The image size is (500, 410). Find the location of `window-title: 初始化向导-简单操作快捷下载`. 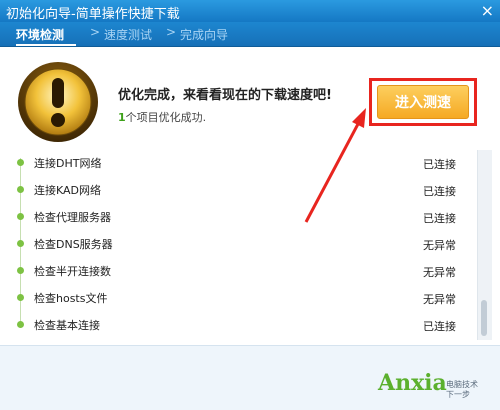

window-title: 初始化向导-简单操作快捷下载 is located at coordinates (93, 14).